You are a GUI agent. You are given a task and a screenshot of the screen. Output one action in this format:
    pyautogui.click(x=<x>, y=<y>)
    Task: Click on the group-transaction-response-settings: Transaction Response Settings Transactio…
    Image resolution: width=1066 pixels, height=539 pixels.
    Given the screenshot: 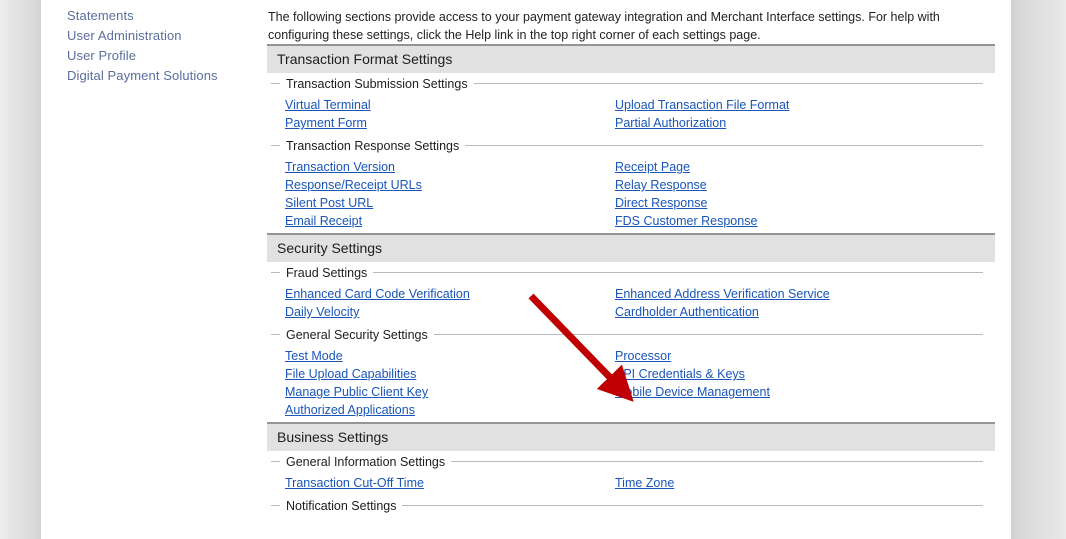 What is the action you would take?
    pyautogui.click(x=631, y=184)
    